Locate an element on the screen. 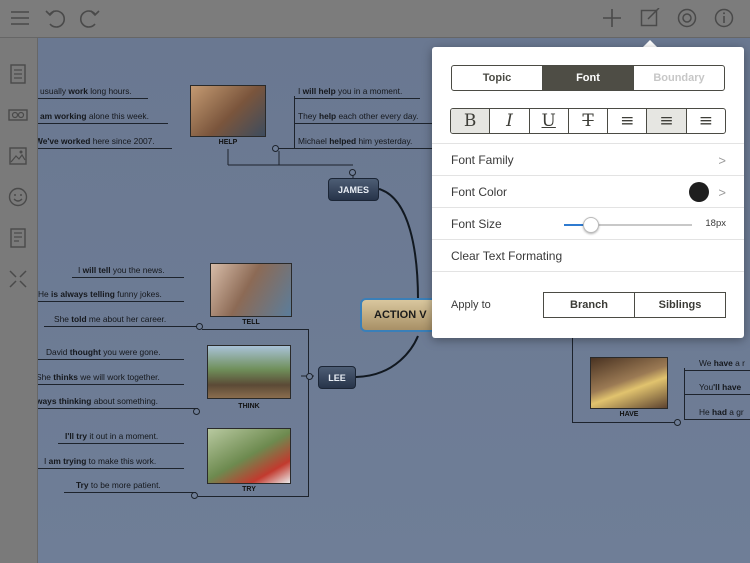 This screenshot has height=563, width=750. font-color-row: Font Color > is located at coordinates (588, 191).